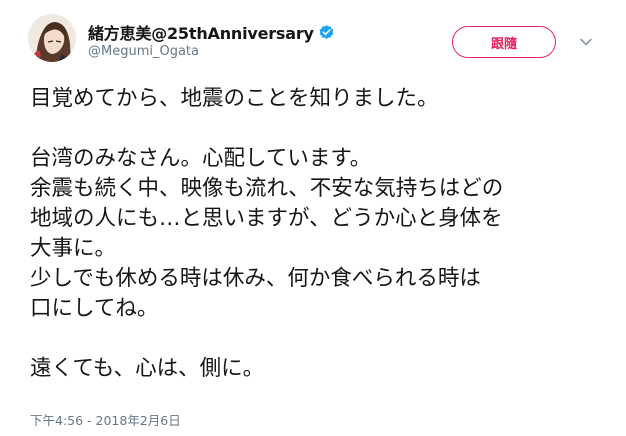 This screenshot has width=626, height=436. I want to click on author-name-row: 緒方恵美@25thAnniversary, so click(211, 32).